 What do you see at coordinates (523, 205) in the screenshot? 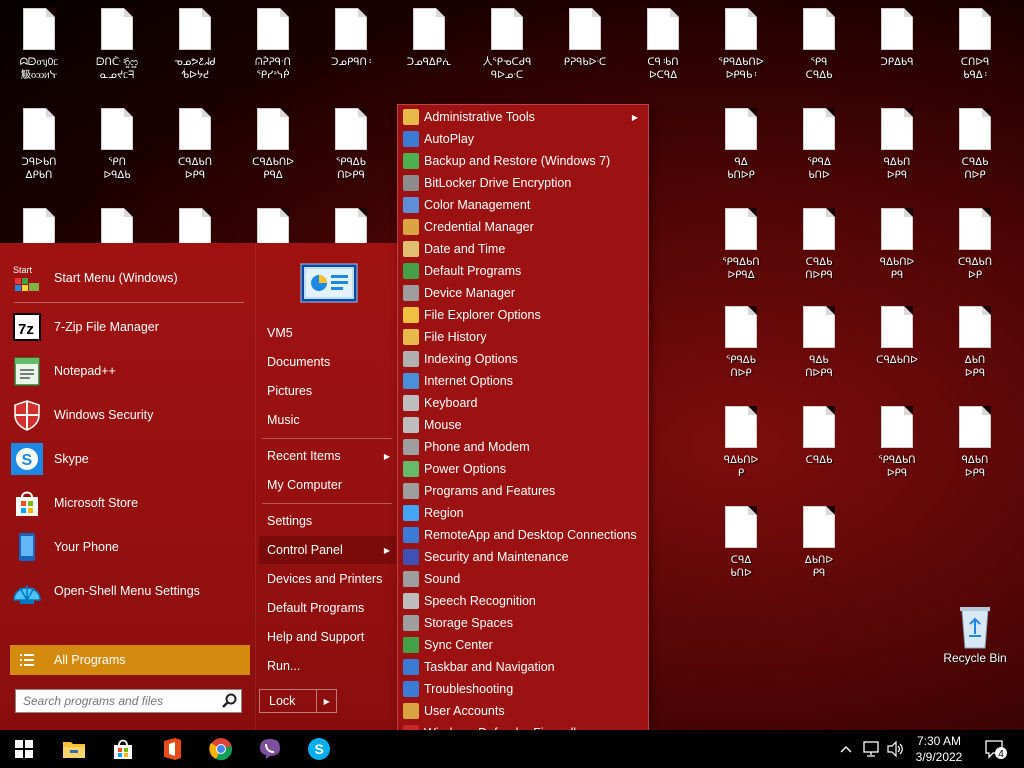
I see `cp-item-color-management: Color Management` at bounding box center [523, 205].